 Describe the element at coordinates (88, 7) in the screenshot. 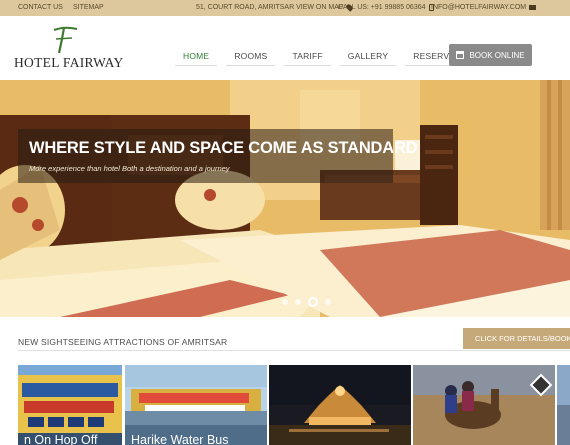

I see `sitemap-link: SITEMAP` at that location.